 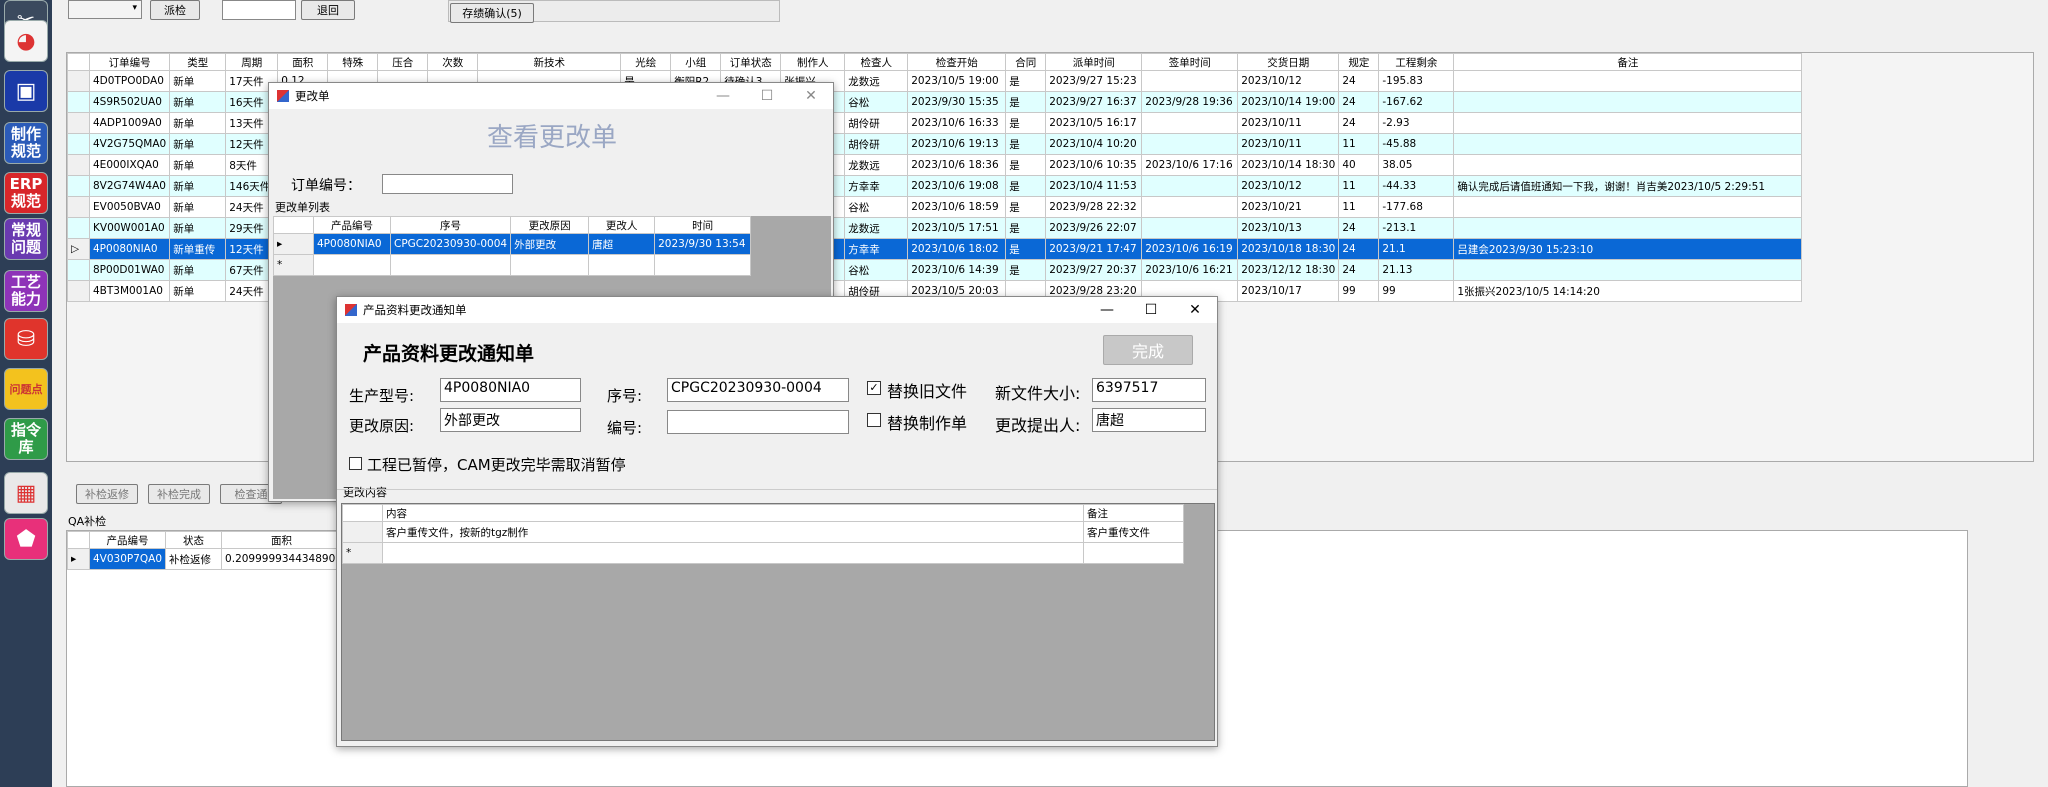 I want to click on table-cell: 客户重传文件, so click(x=1133, y=532).